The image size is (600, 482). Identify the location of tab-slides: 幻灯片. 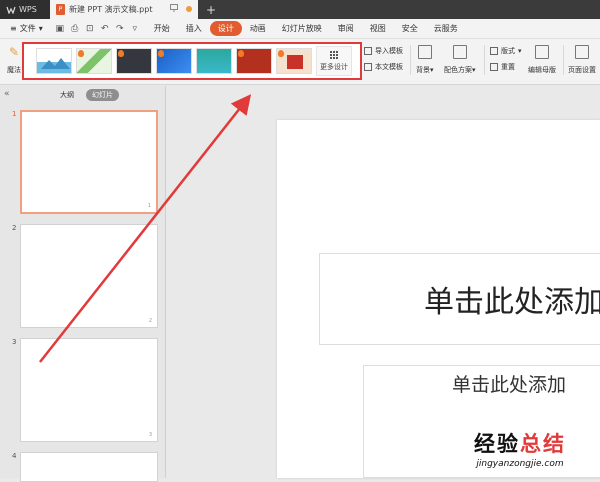
(102, 95).